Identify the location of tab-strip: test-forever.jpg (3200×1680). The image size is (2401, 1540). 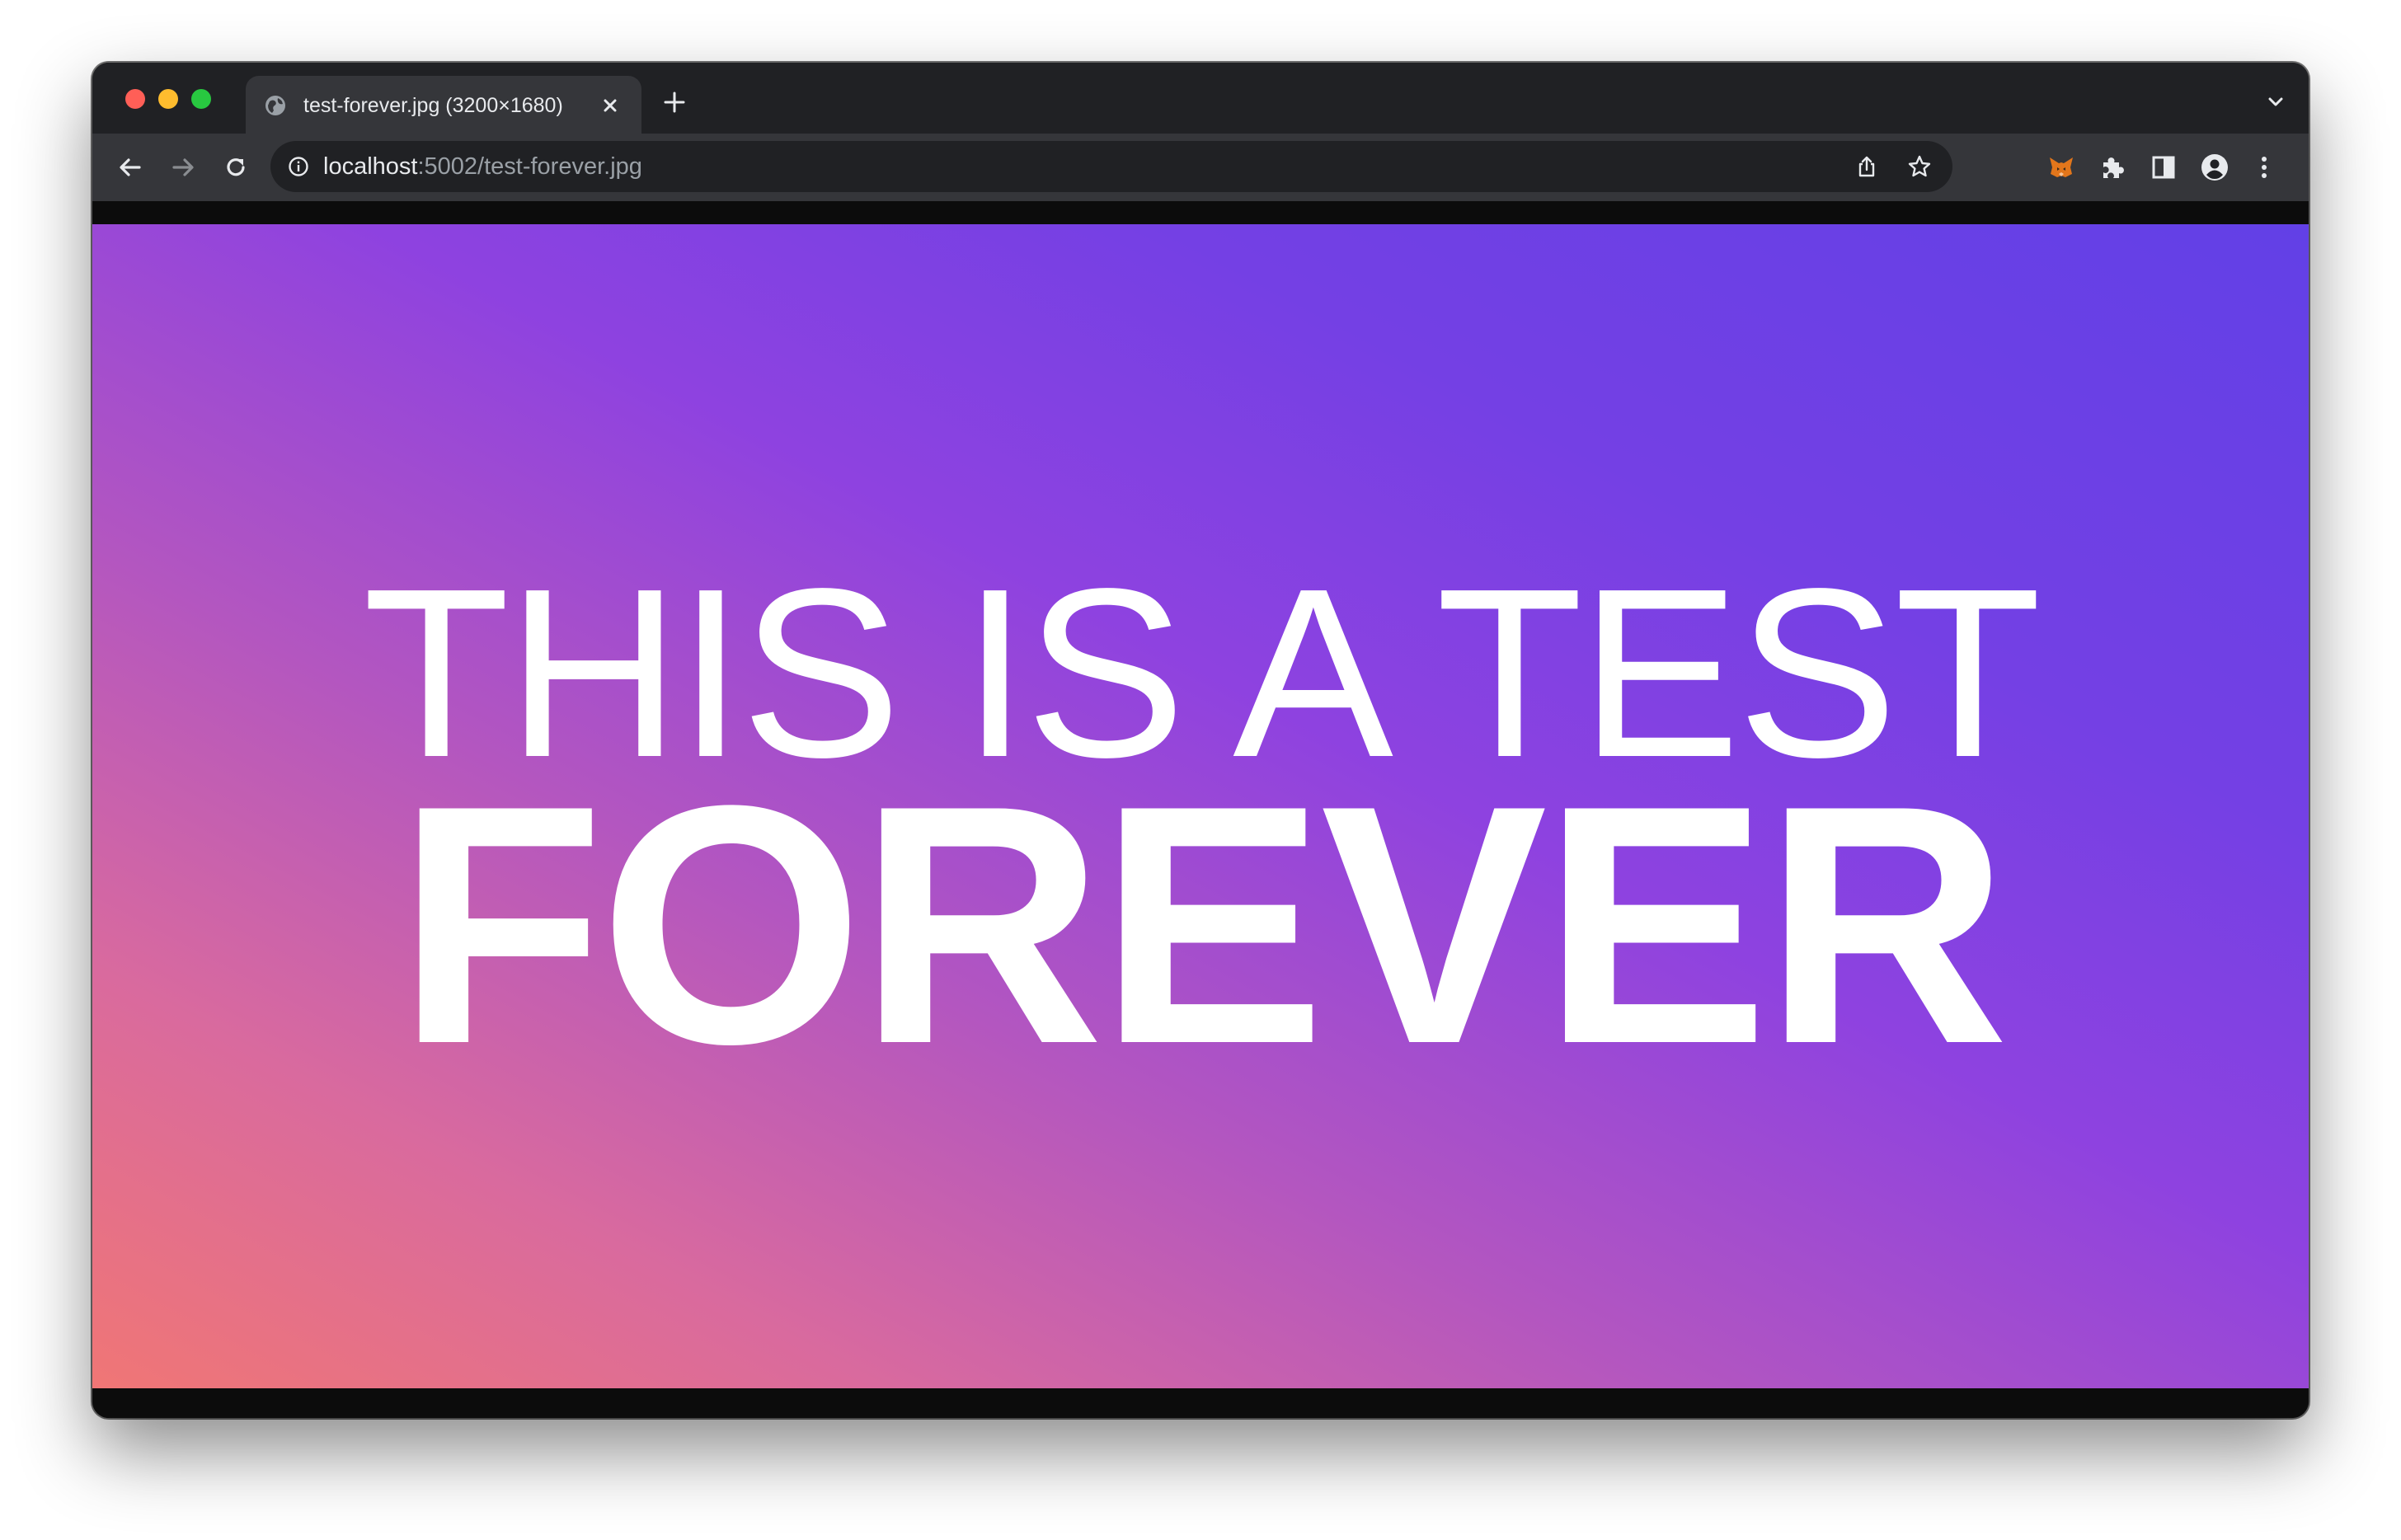
(1200, 99).